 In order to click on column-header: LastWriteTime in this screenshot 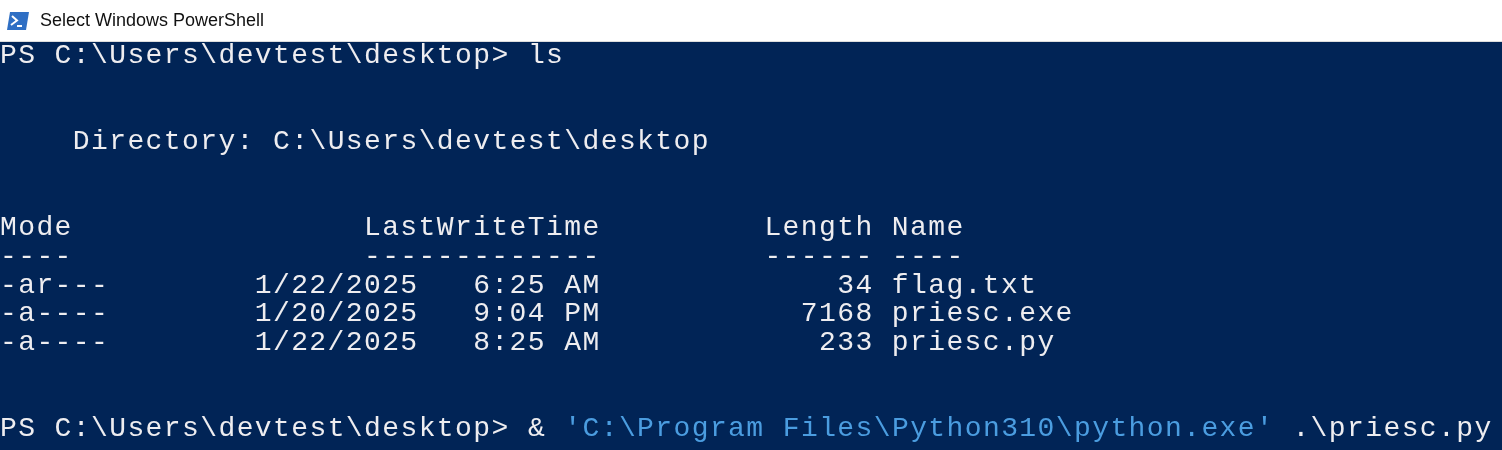, I will do `click(482, 228)`.